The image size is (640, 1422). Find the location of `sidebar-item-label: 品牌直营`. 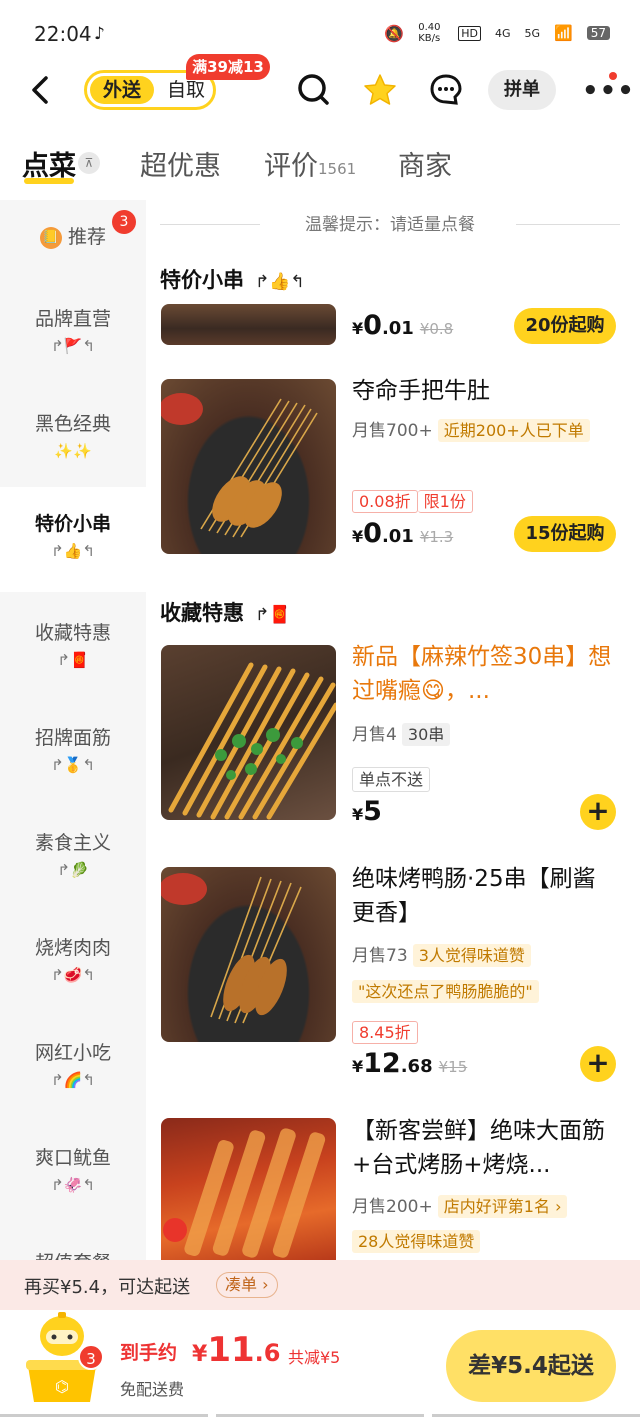

sidebar-item-label: 品牌直营 is located at coordinates (72, 319).